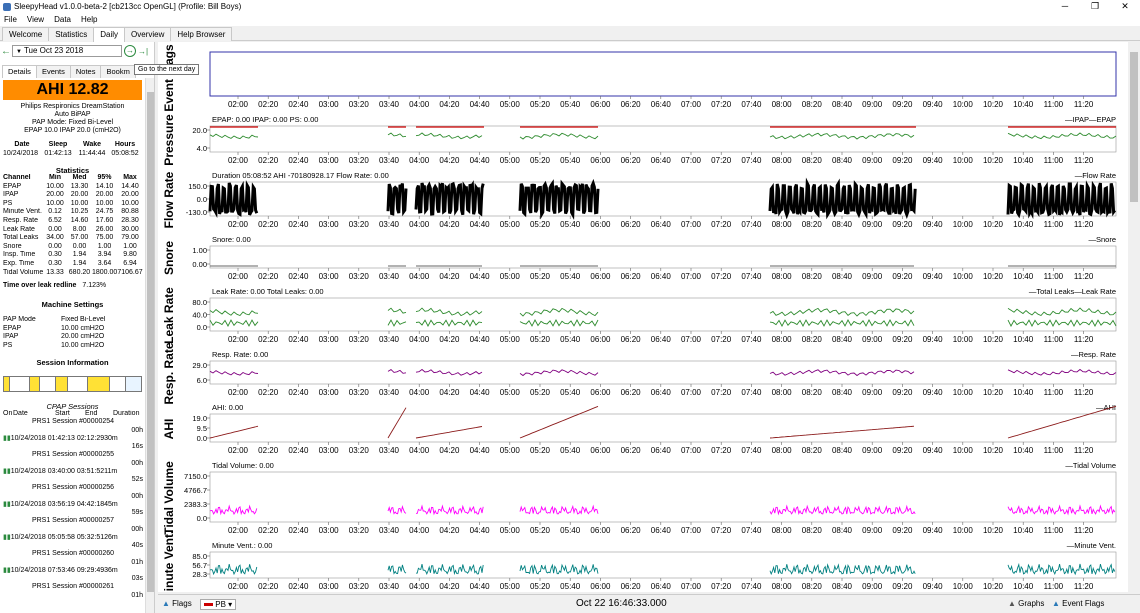 The image size is (1140, 613). What do you see at coordinates (1078, 603) in the screenshot?
I see `event-flags-menu: ▲ Event Flags` at bounding box center [1078, 603].